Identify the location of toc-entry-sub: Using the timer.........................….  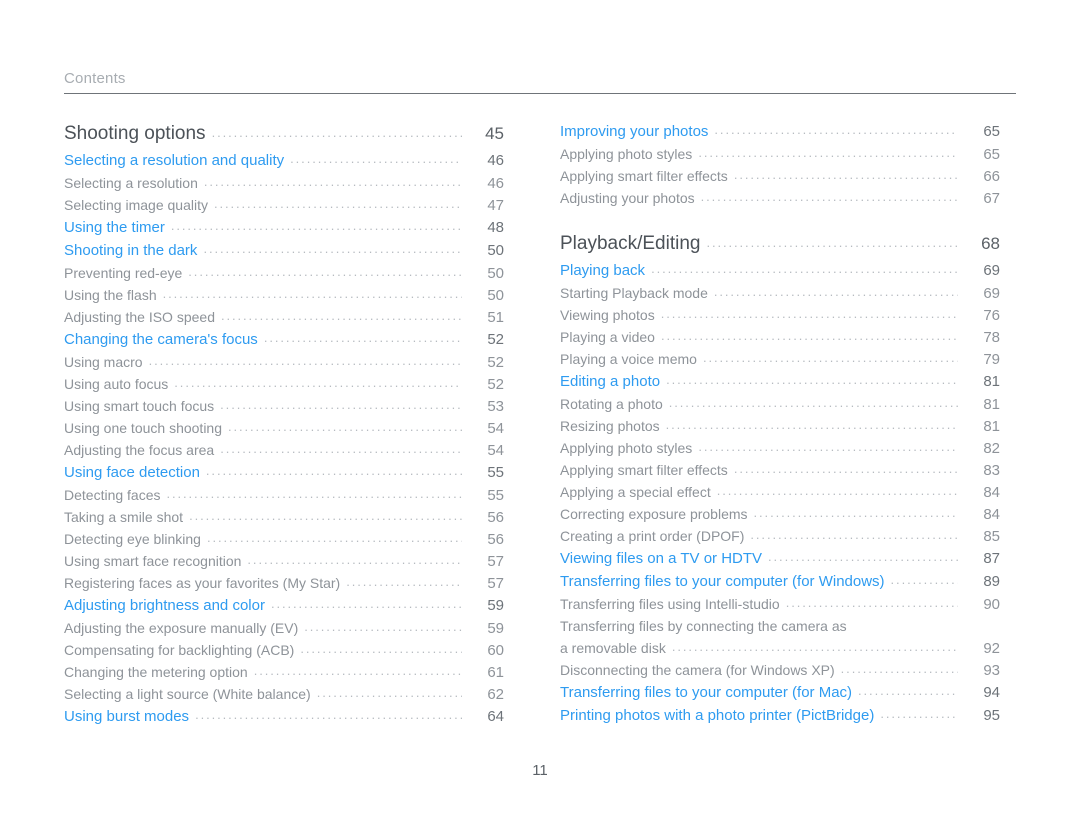
(284, 230).